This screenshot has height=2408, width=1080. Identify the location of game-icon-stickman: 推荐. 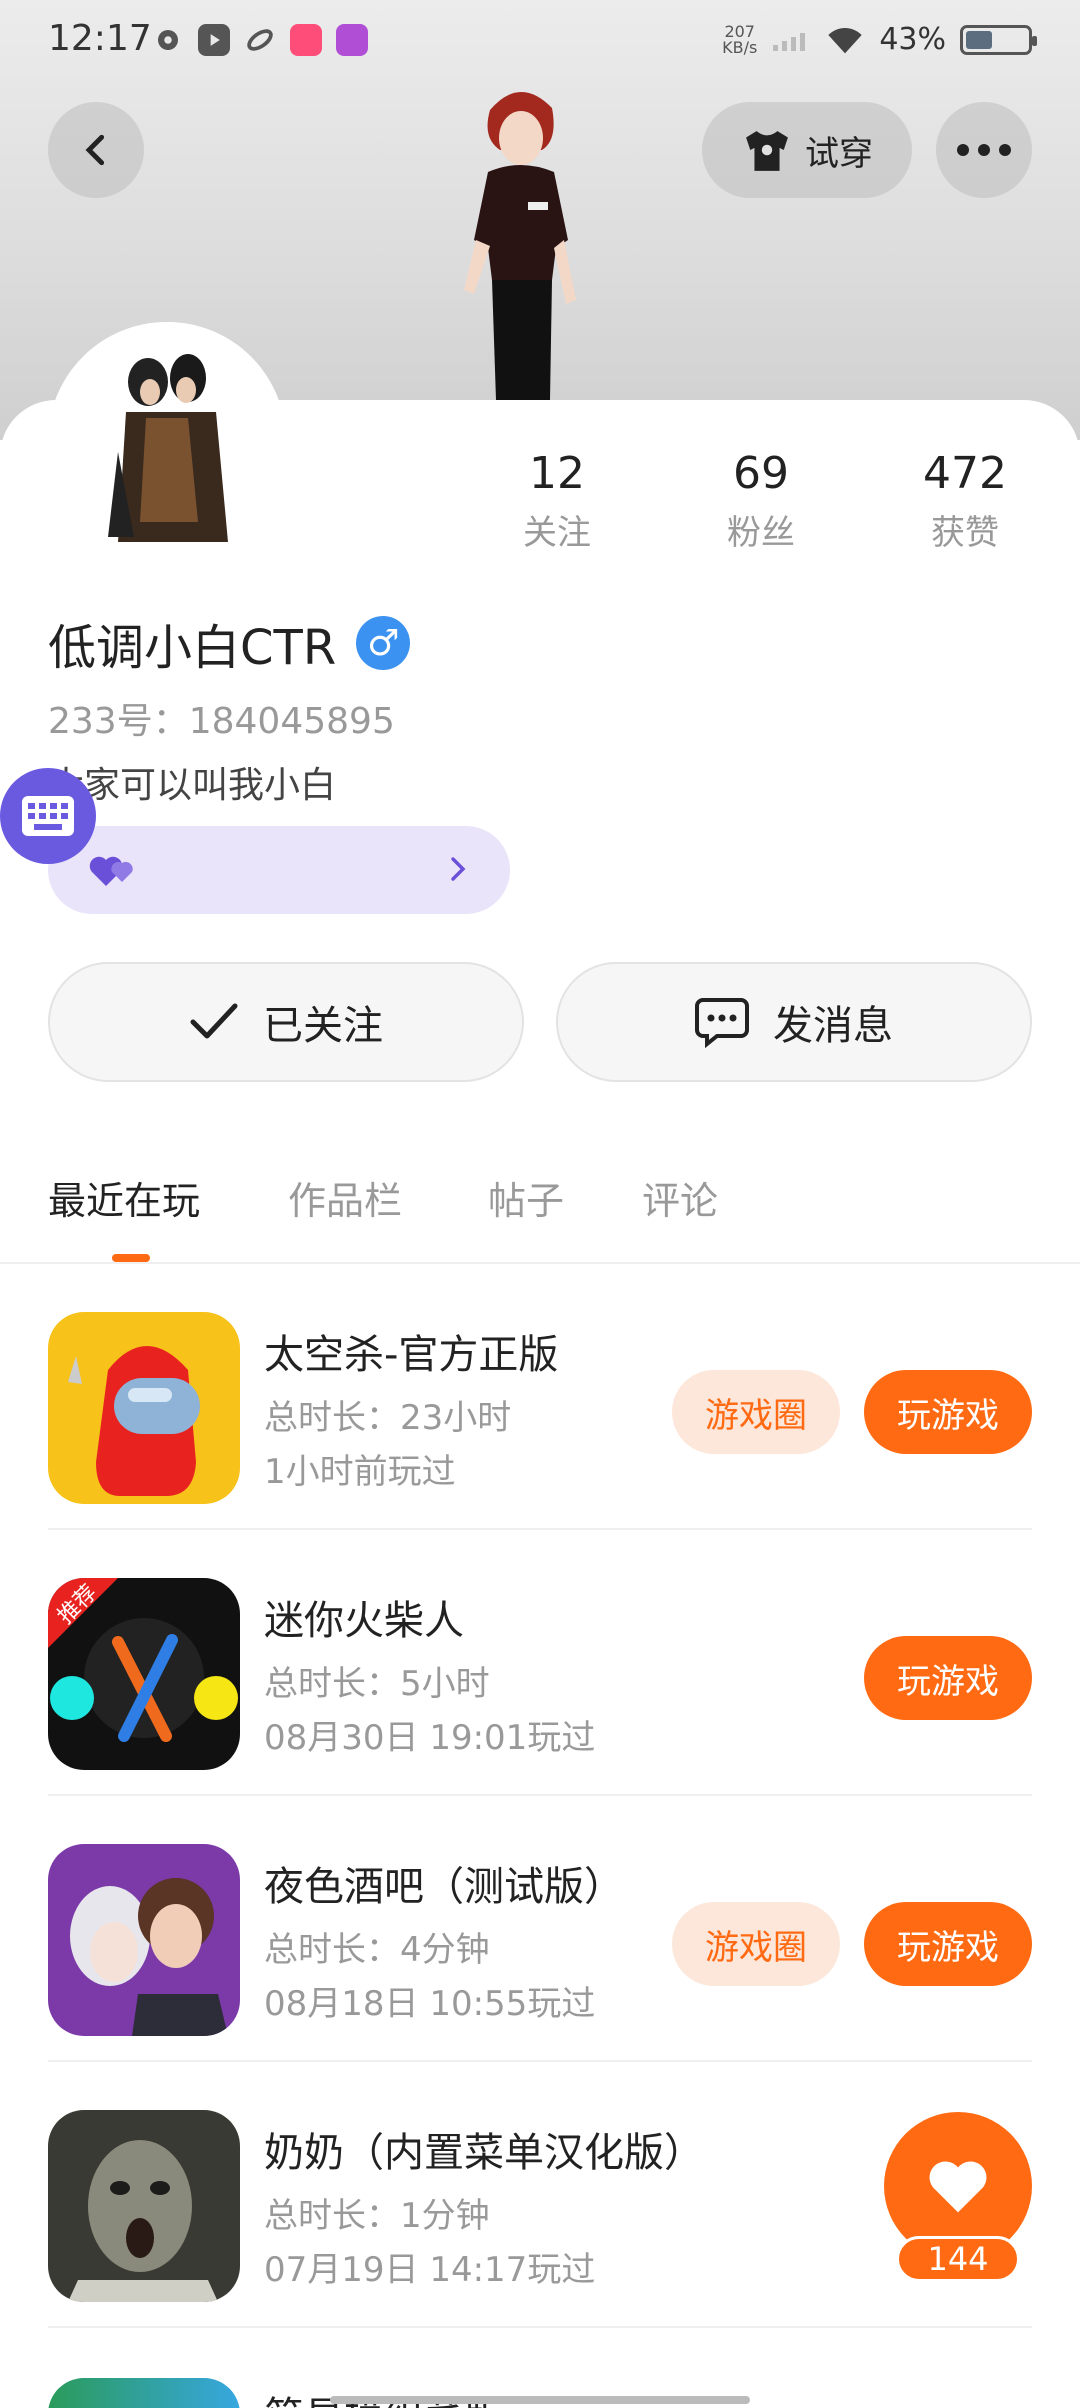
(144, 1674).